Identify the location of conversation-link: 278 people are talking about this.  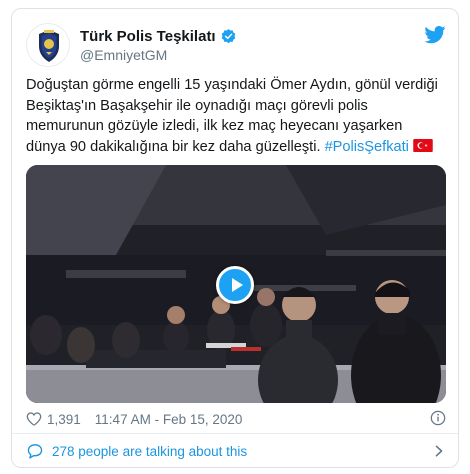
(236, 451).